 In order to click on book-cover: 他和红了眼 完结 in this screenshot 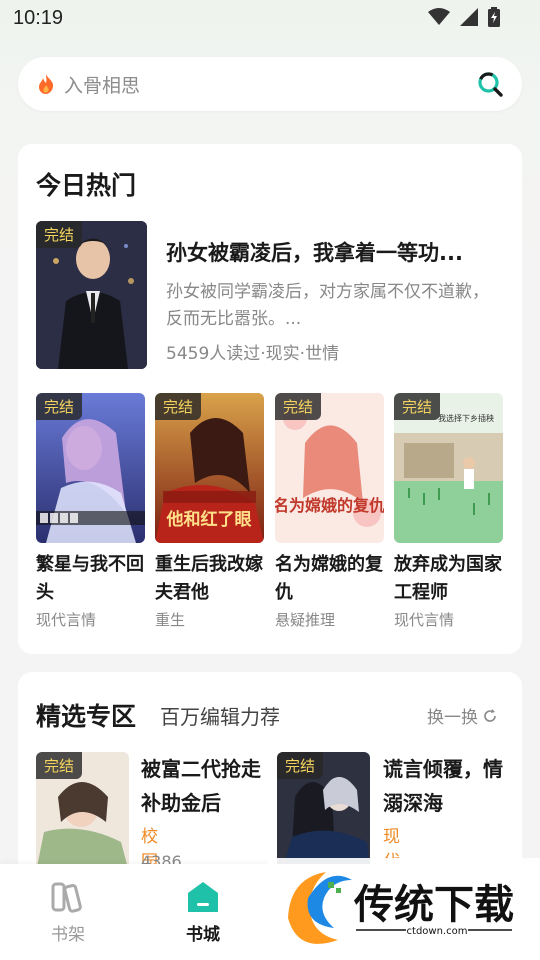, I will do `click(209, 468)`.